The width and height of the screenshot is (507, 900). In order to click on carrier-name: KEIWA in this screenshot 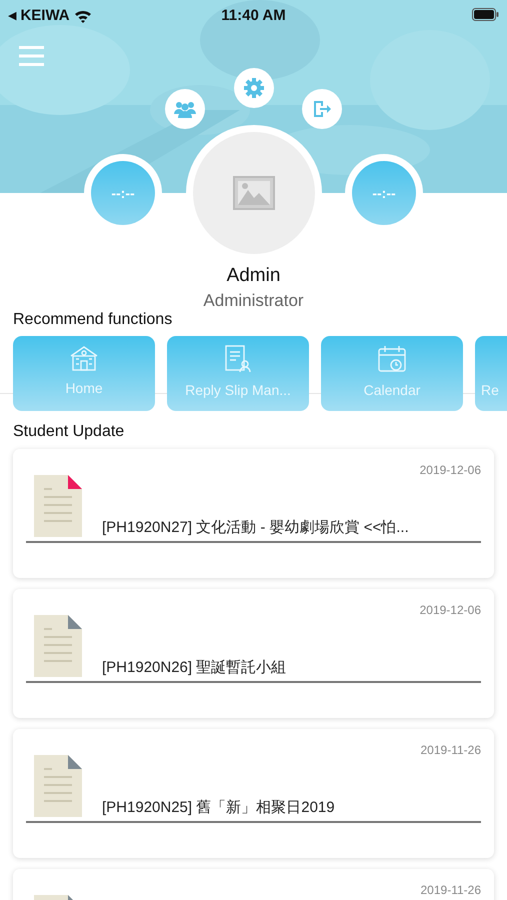, I will do `click(45, 16)`.